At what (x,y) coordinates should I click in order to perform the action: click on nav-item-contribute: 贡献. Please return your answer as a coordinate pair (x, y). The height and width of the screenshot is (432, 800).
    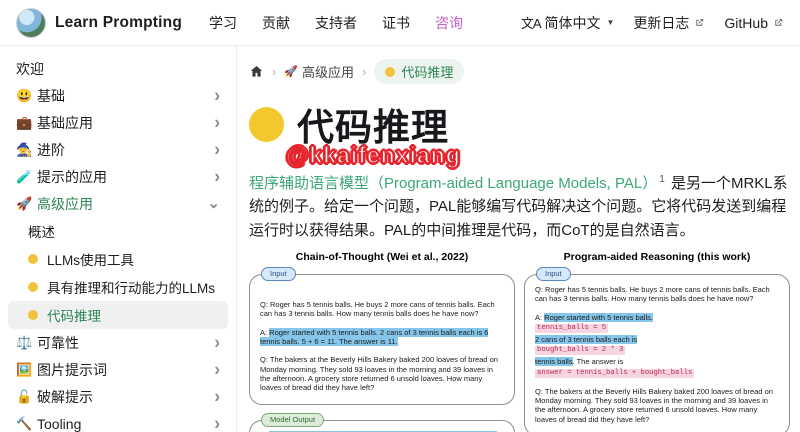
    Looking at the image, I should click on (276, 23).